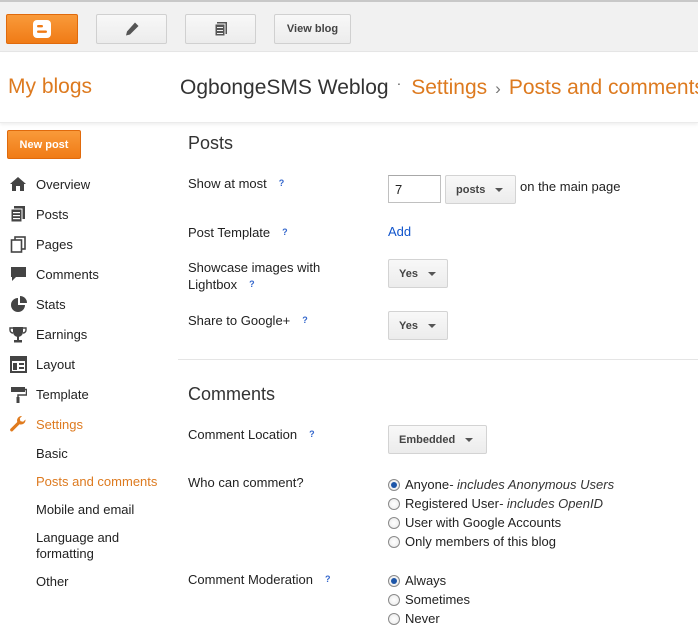 Image resolution: width=698 pixels, height=633 pixels. I want to click on settings-sub-posts-and-comments: Posts and comments, so click(96, 482).